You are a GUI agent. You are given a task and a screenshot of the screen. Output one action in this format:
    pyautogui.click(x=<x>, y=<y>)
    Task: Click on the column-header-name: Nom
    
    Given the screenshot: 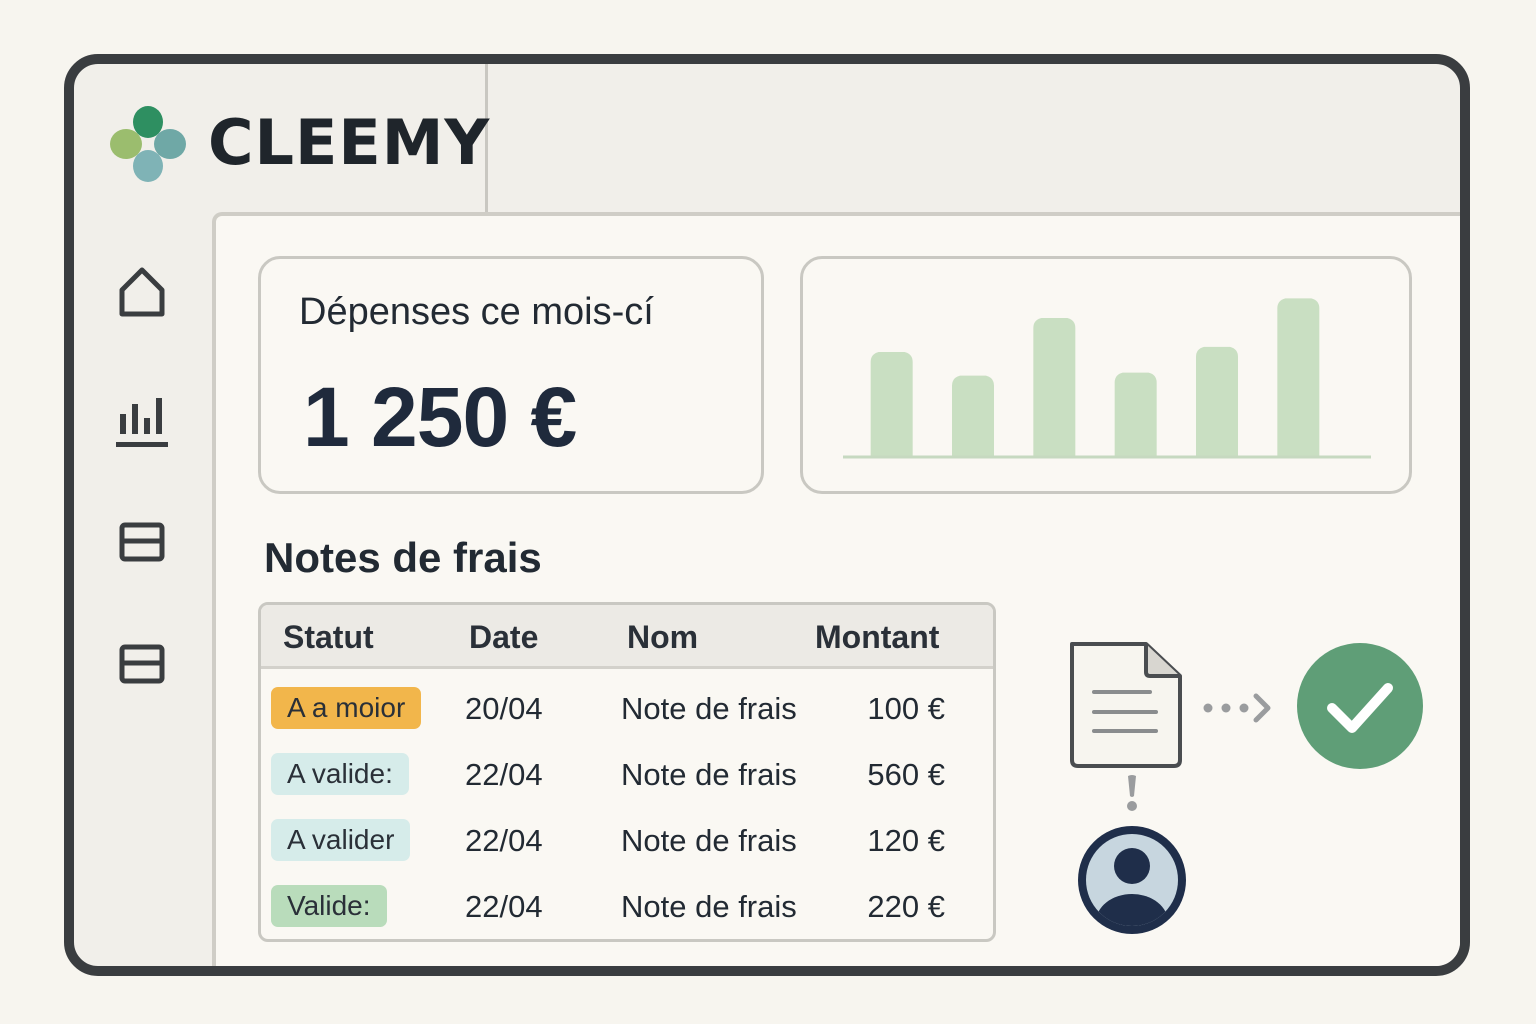 What is the action you would take?
    pyautogui.click(x=662, y=637)
    